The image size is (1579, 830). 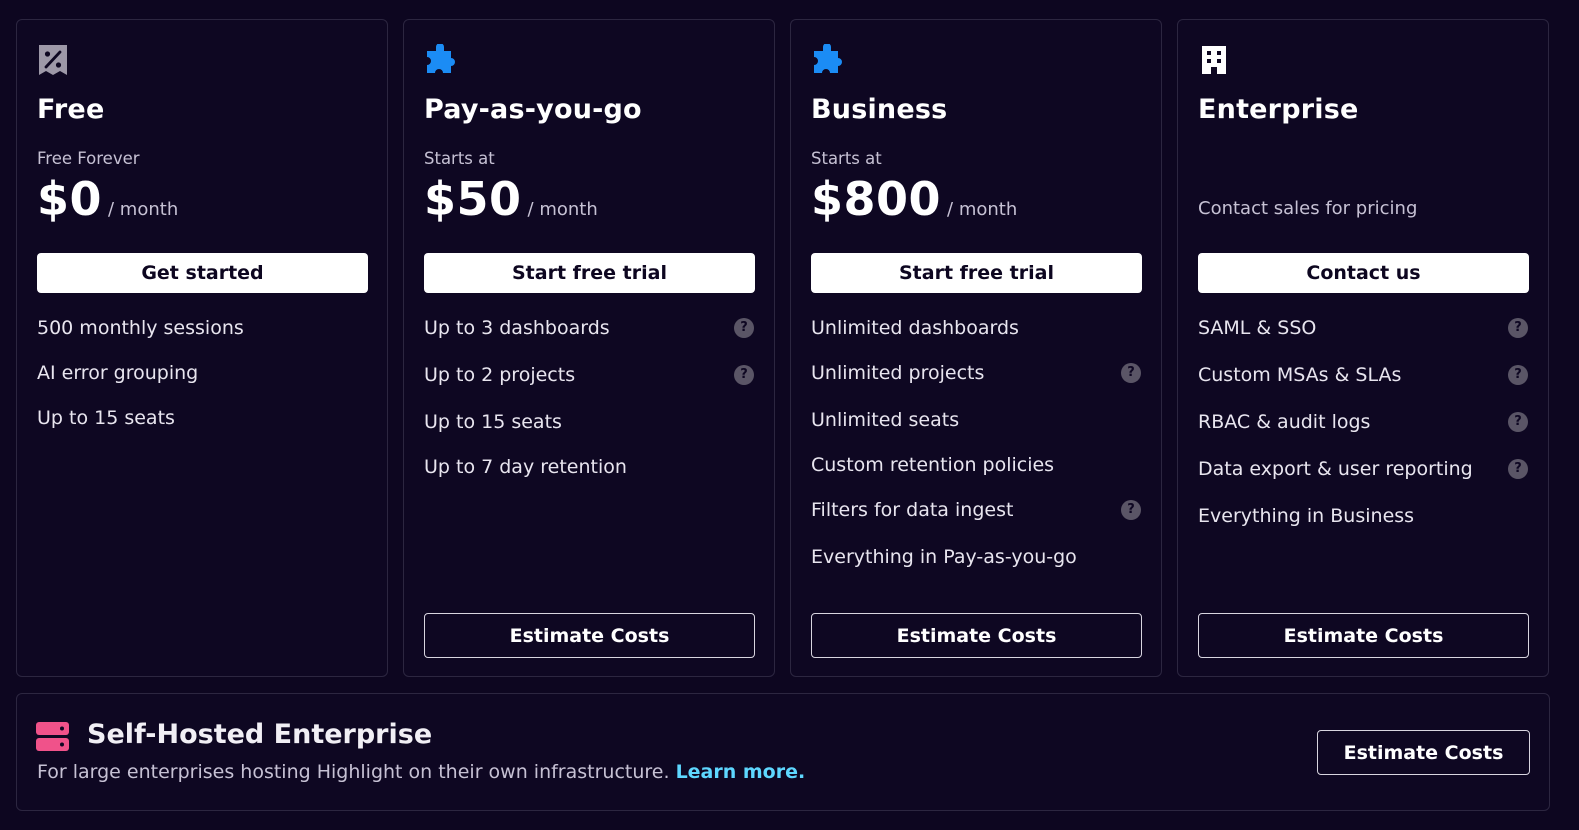 I want to click on feature-label: 500 monthly sessions, so click(x=140, y=328).